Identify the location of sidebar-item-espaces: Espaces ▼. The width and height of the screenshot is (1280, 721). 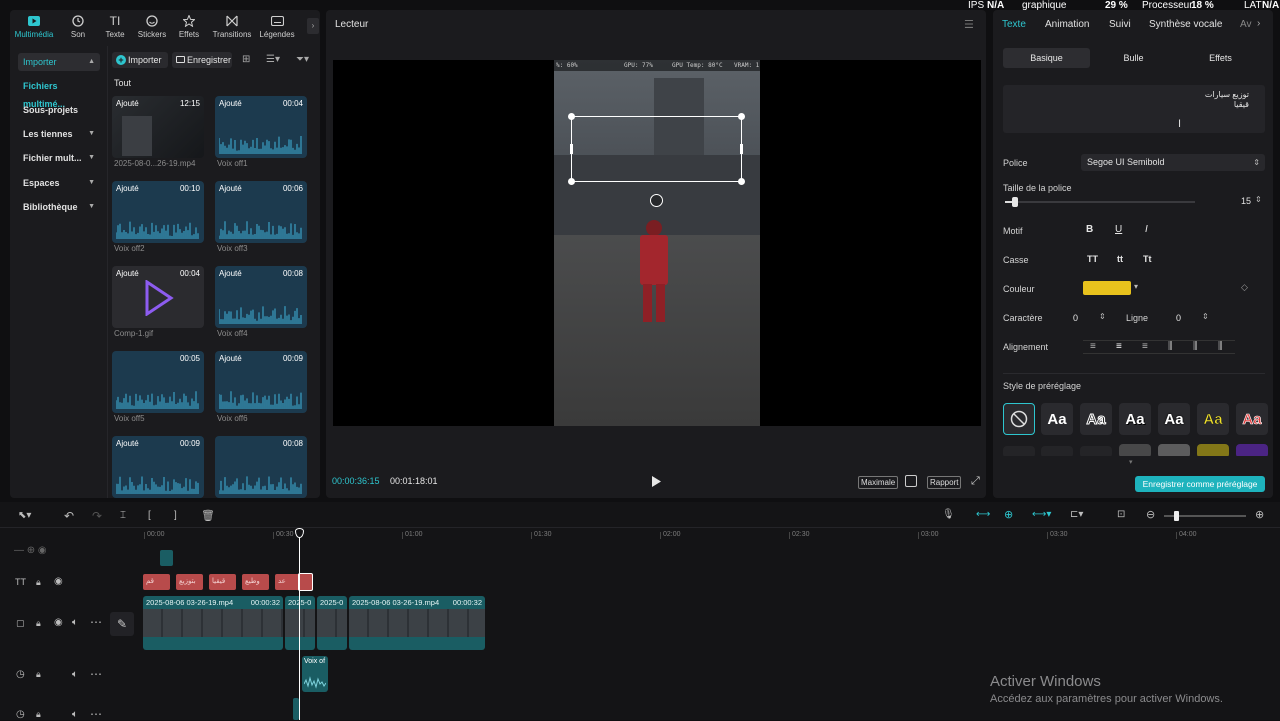
(59, 183).